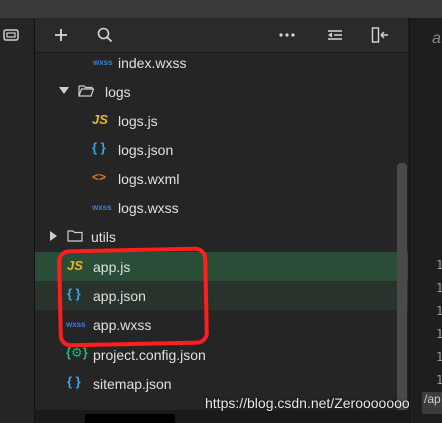 The width and height of the screenshot is (442, 423). I want to click on tree-item-logs-folder: logs, so click(221, 91).